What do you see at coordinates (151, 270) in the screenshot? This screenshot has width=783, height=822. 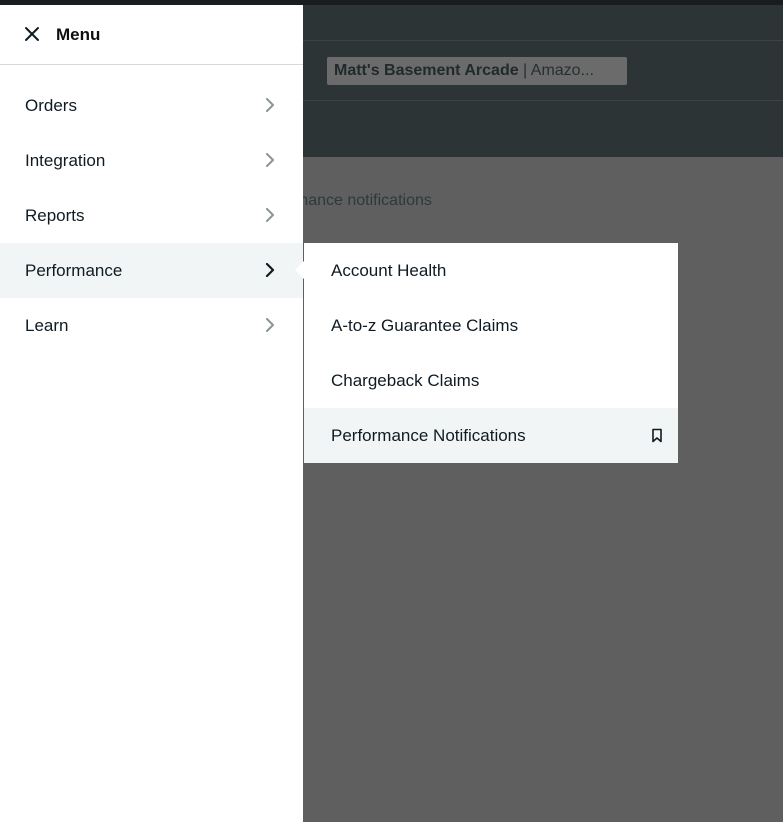 I see `menu-item-performance: Performance` at bounding box center [151, 270].